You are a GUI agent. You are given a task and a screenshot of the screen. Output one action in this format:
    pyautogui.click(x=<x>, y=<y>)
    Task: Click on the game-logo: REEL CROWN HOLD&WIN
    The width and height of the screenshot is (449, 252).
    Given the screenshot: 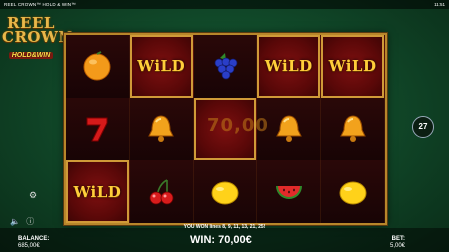 What is the action you would take?
    pyautogui.click(x=37, y=39)
    